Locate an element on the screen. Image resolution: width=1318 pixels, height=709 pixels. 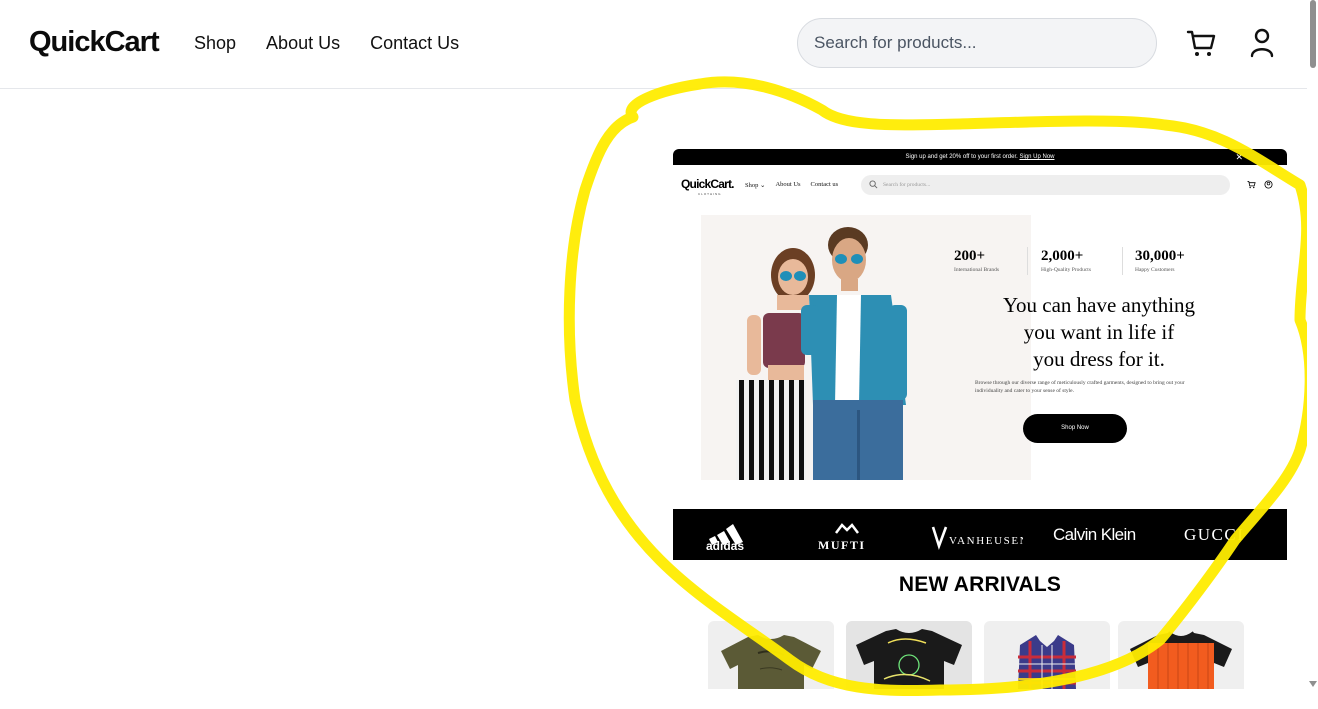
product-card-olive-tee is located at coordinates (771, 655).